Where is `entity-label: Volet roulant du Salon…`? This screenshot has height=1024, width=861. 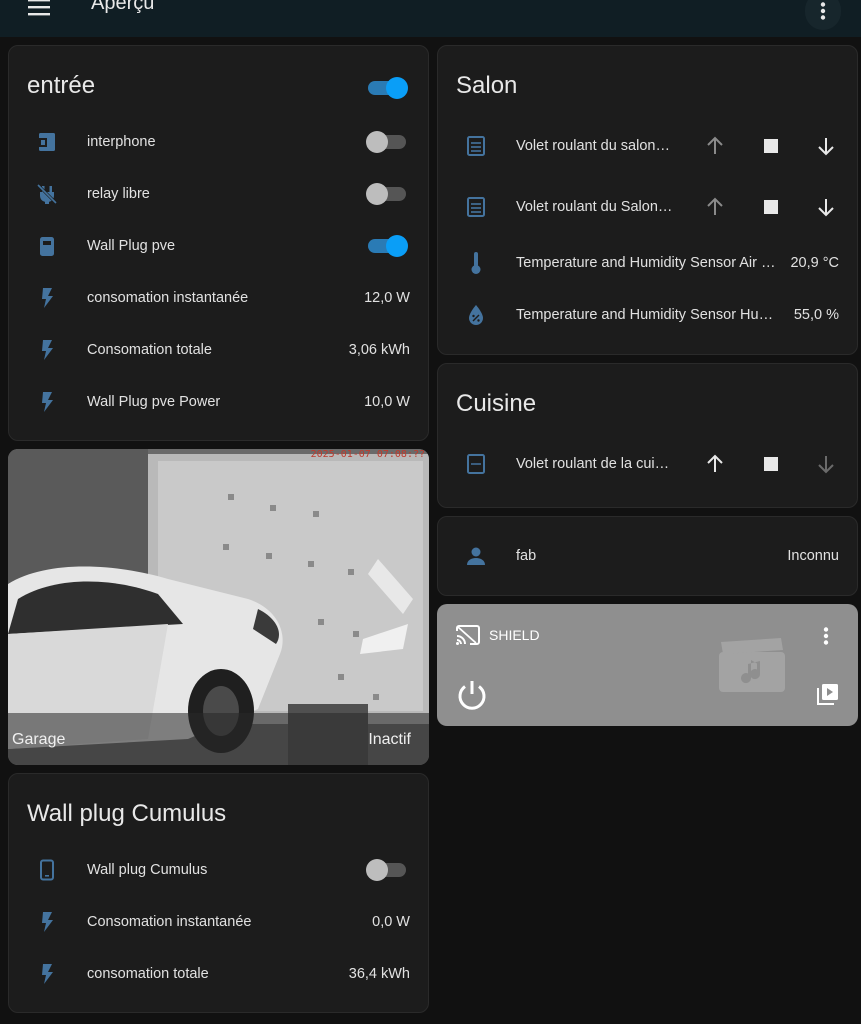
entity-label: Volet roulant du Salon… is located at coordinates (594, 207).